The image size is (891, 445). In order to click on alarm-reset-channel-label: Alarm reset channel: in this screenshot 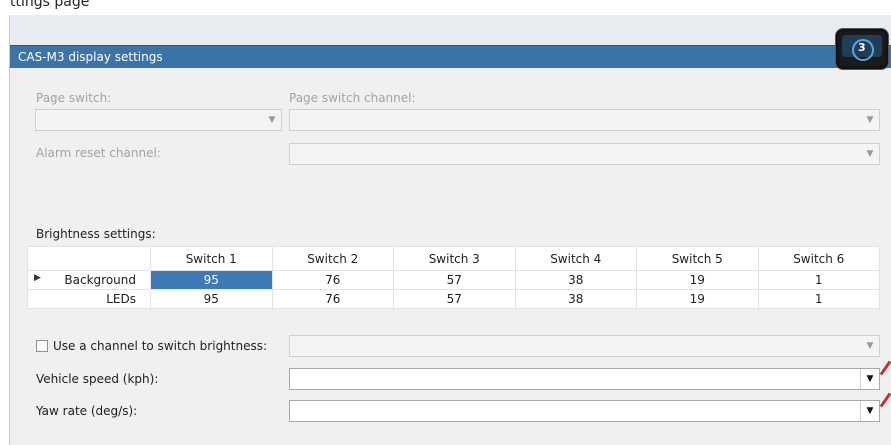, I will do `click(98, 153)`.